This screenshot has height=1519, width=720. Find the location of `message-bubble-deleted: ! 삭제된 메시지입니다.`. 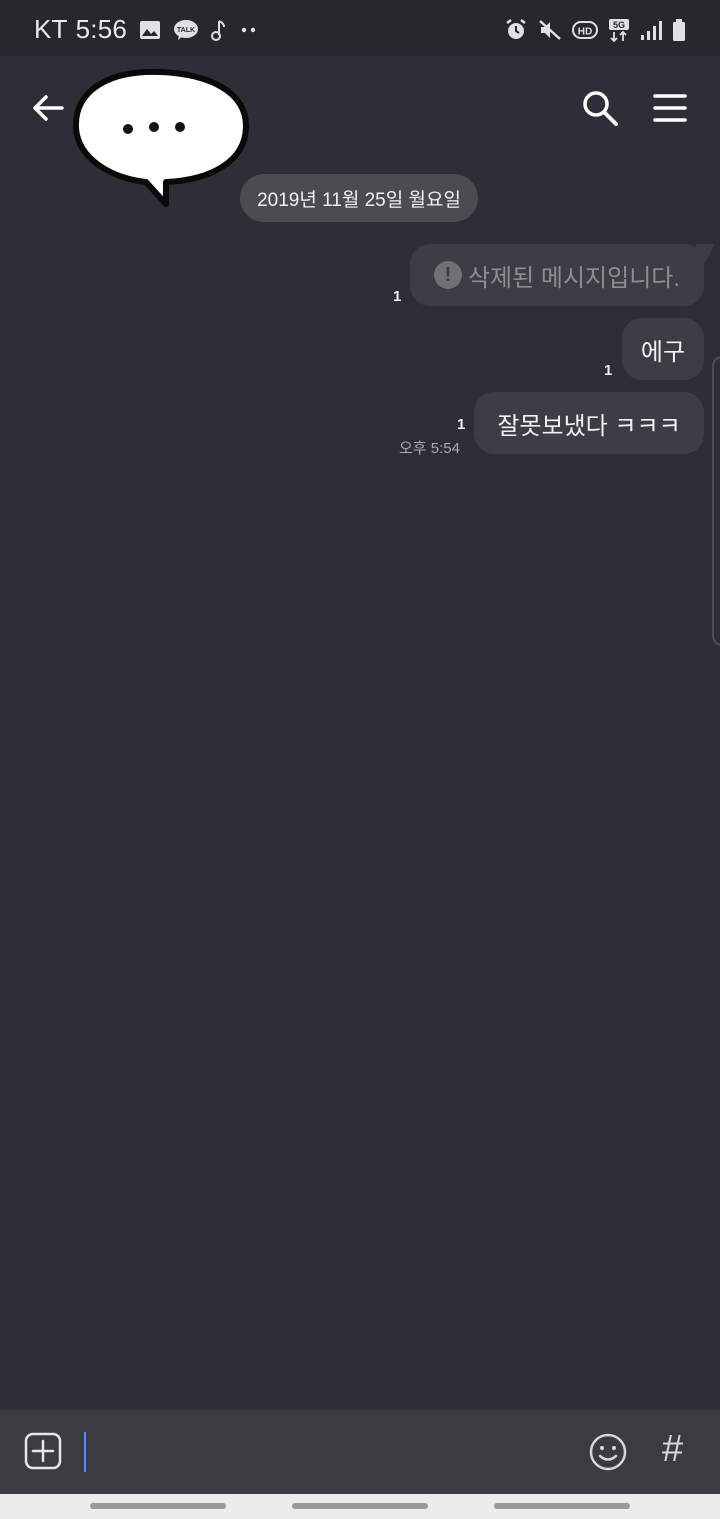

message-bubble-deleted: ! 삭제된 메시지입니다. is located at coordinates (562, 275).